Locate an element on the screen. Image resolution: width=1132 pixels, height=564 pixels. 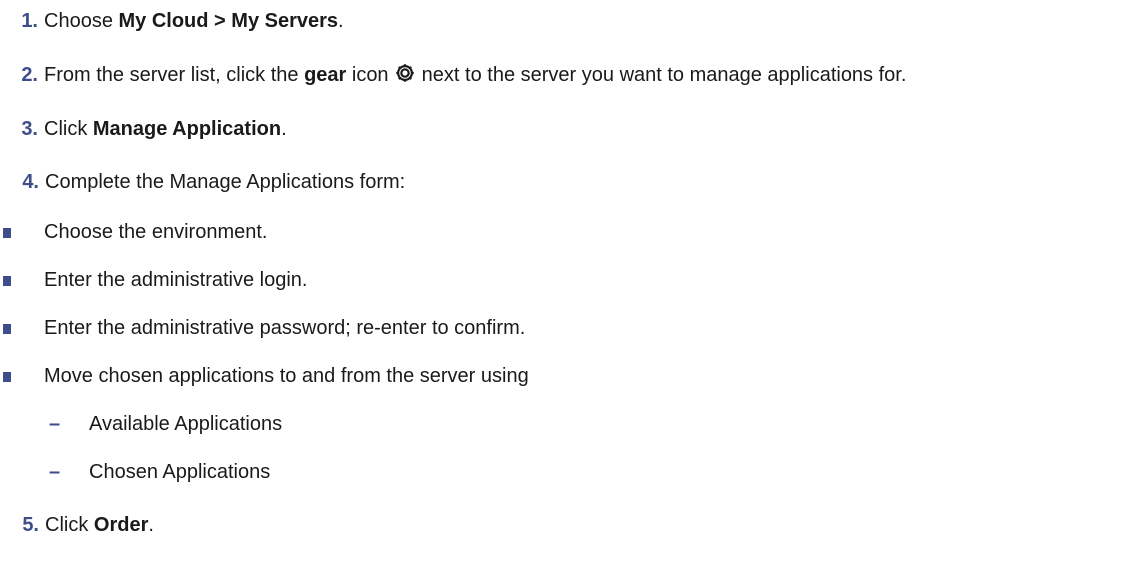
sub-item: – Available Applications is located at coordinates (550, 424).